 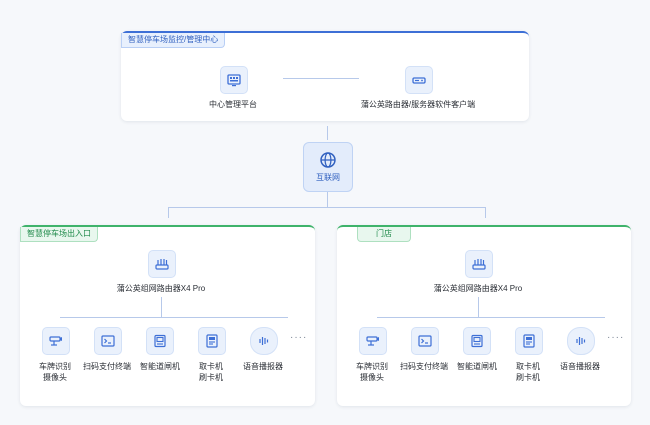 I want to click on router-client-icon, so click(x=419, y=80).